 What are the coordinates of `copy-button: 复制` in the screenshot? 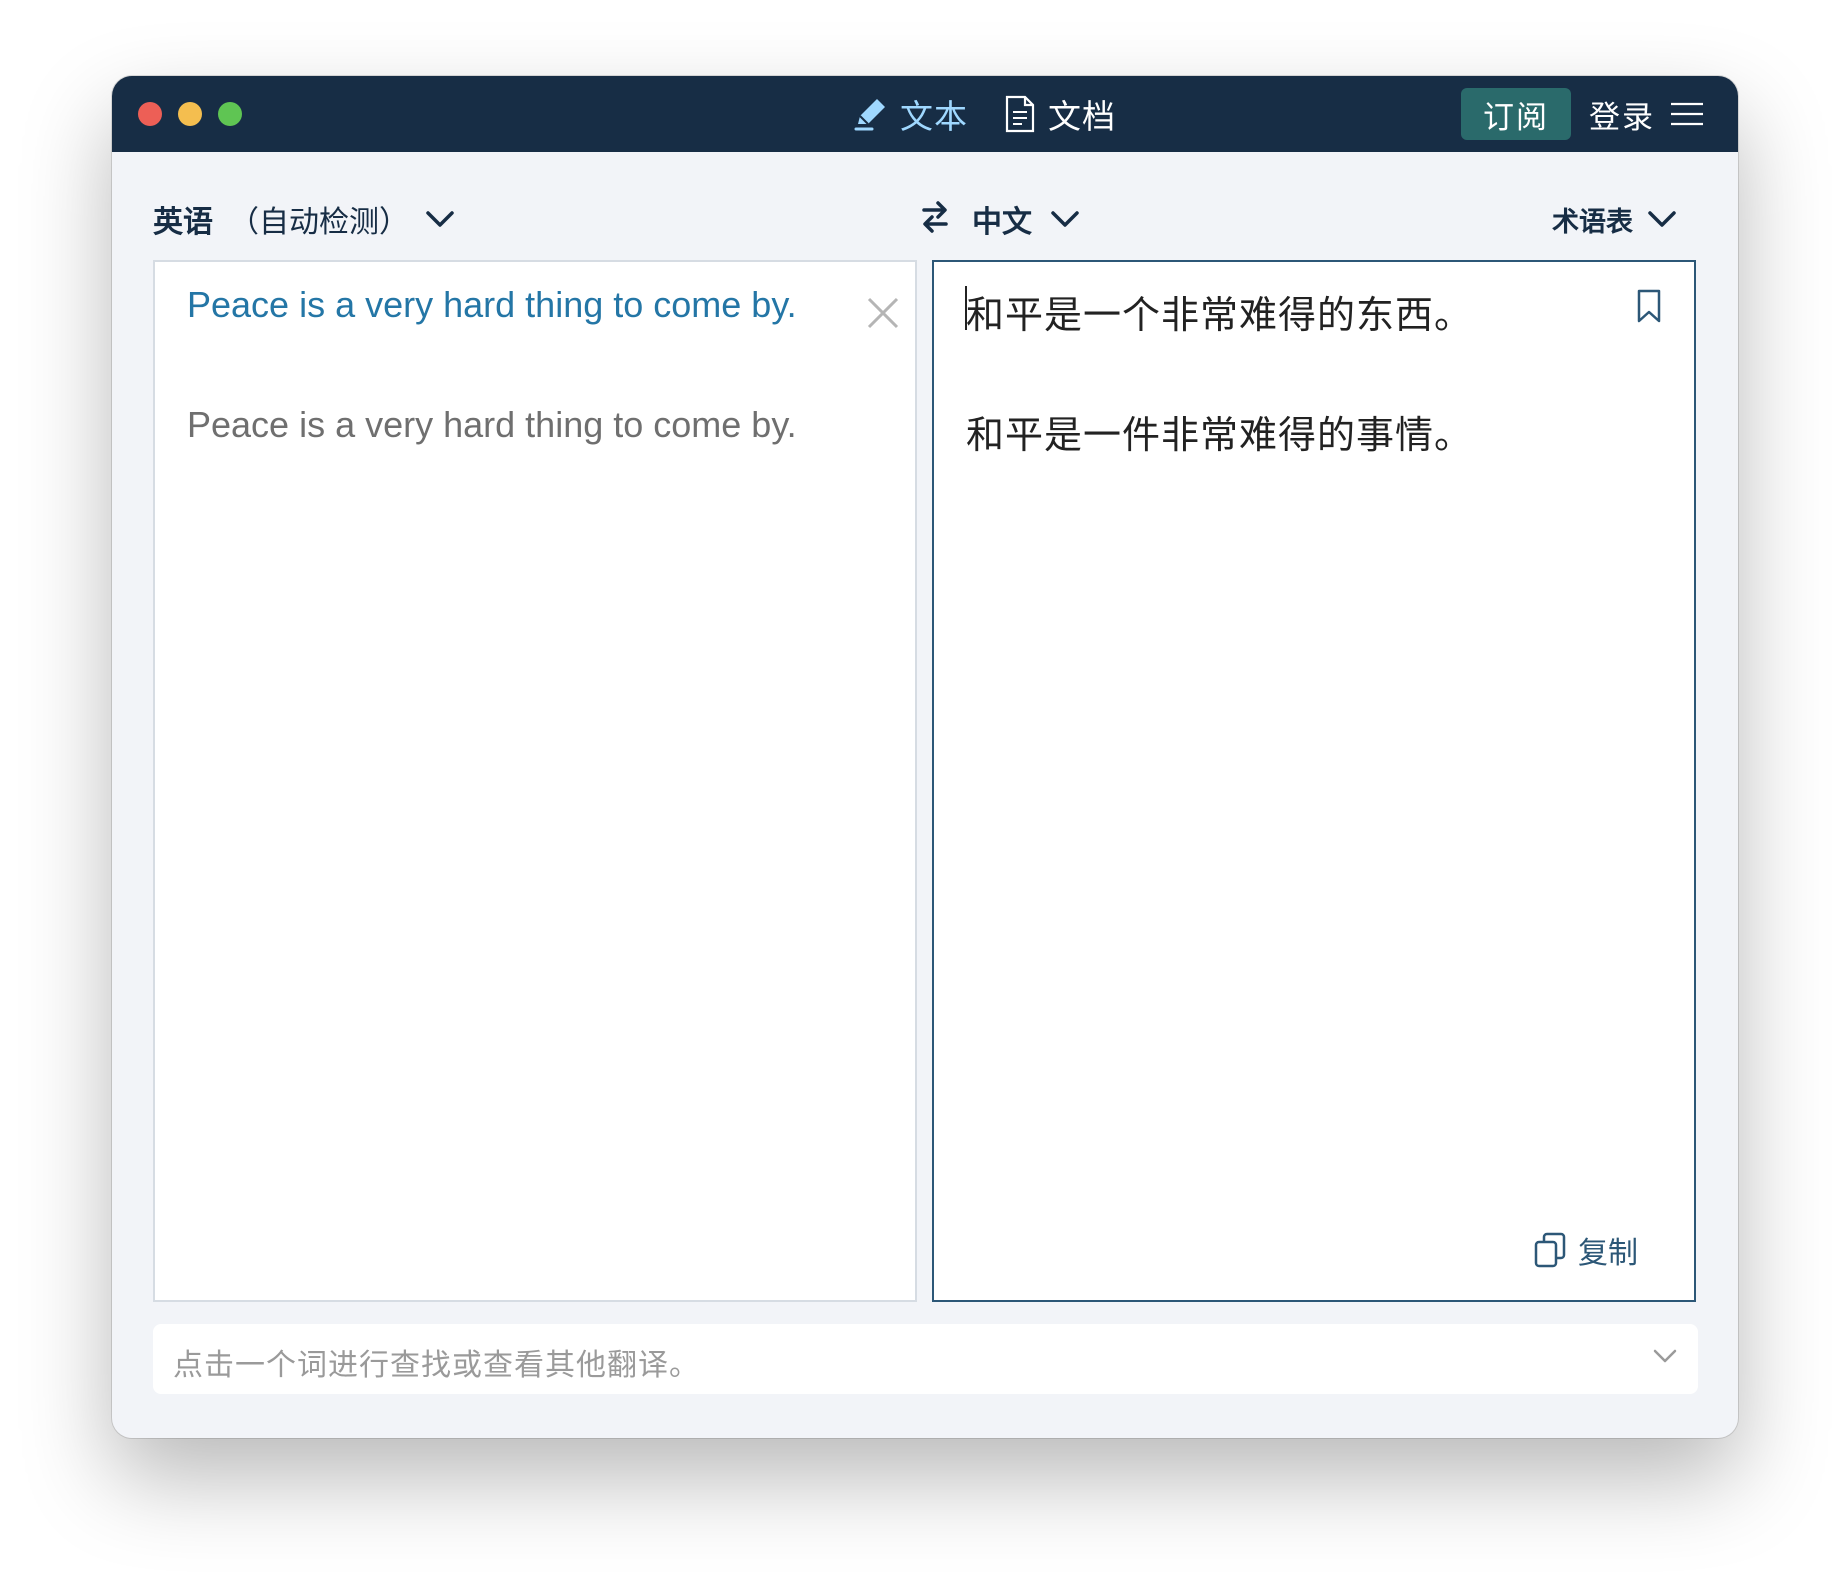 It's located at (1586, 1250).